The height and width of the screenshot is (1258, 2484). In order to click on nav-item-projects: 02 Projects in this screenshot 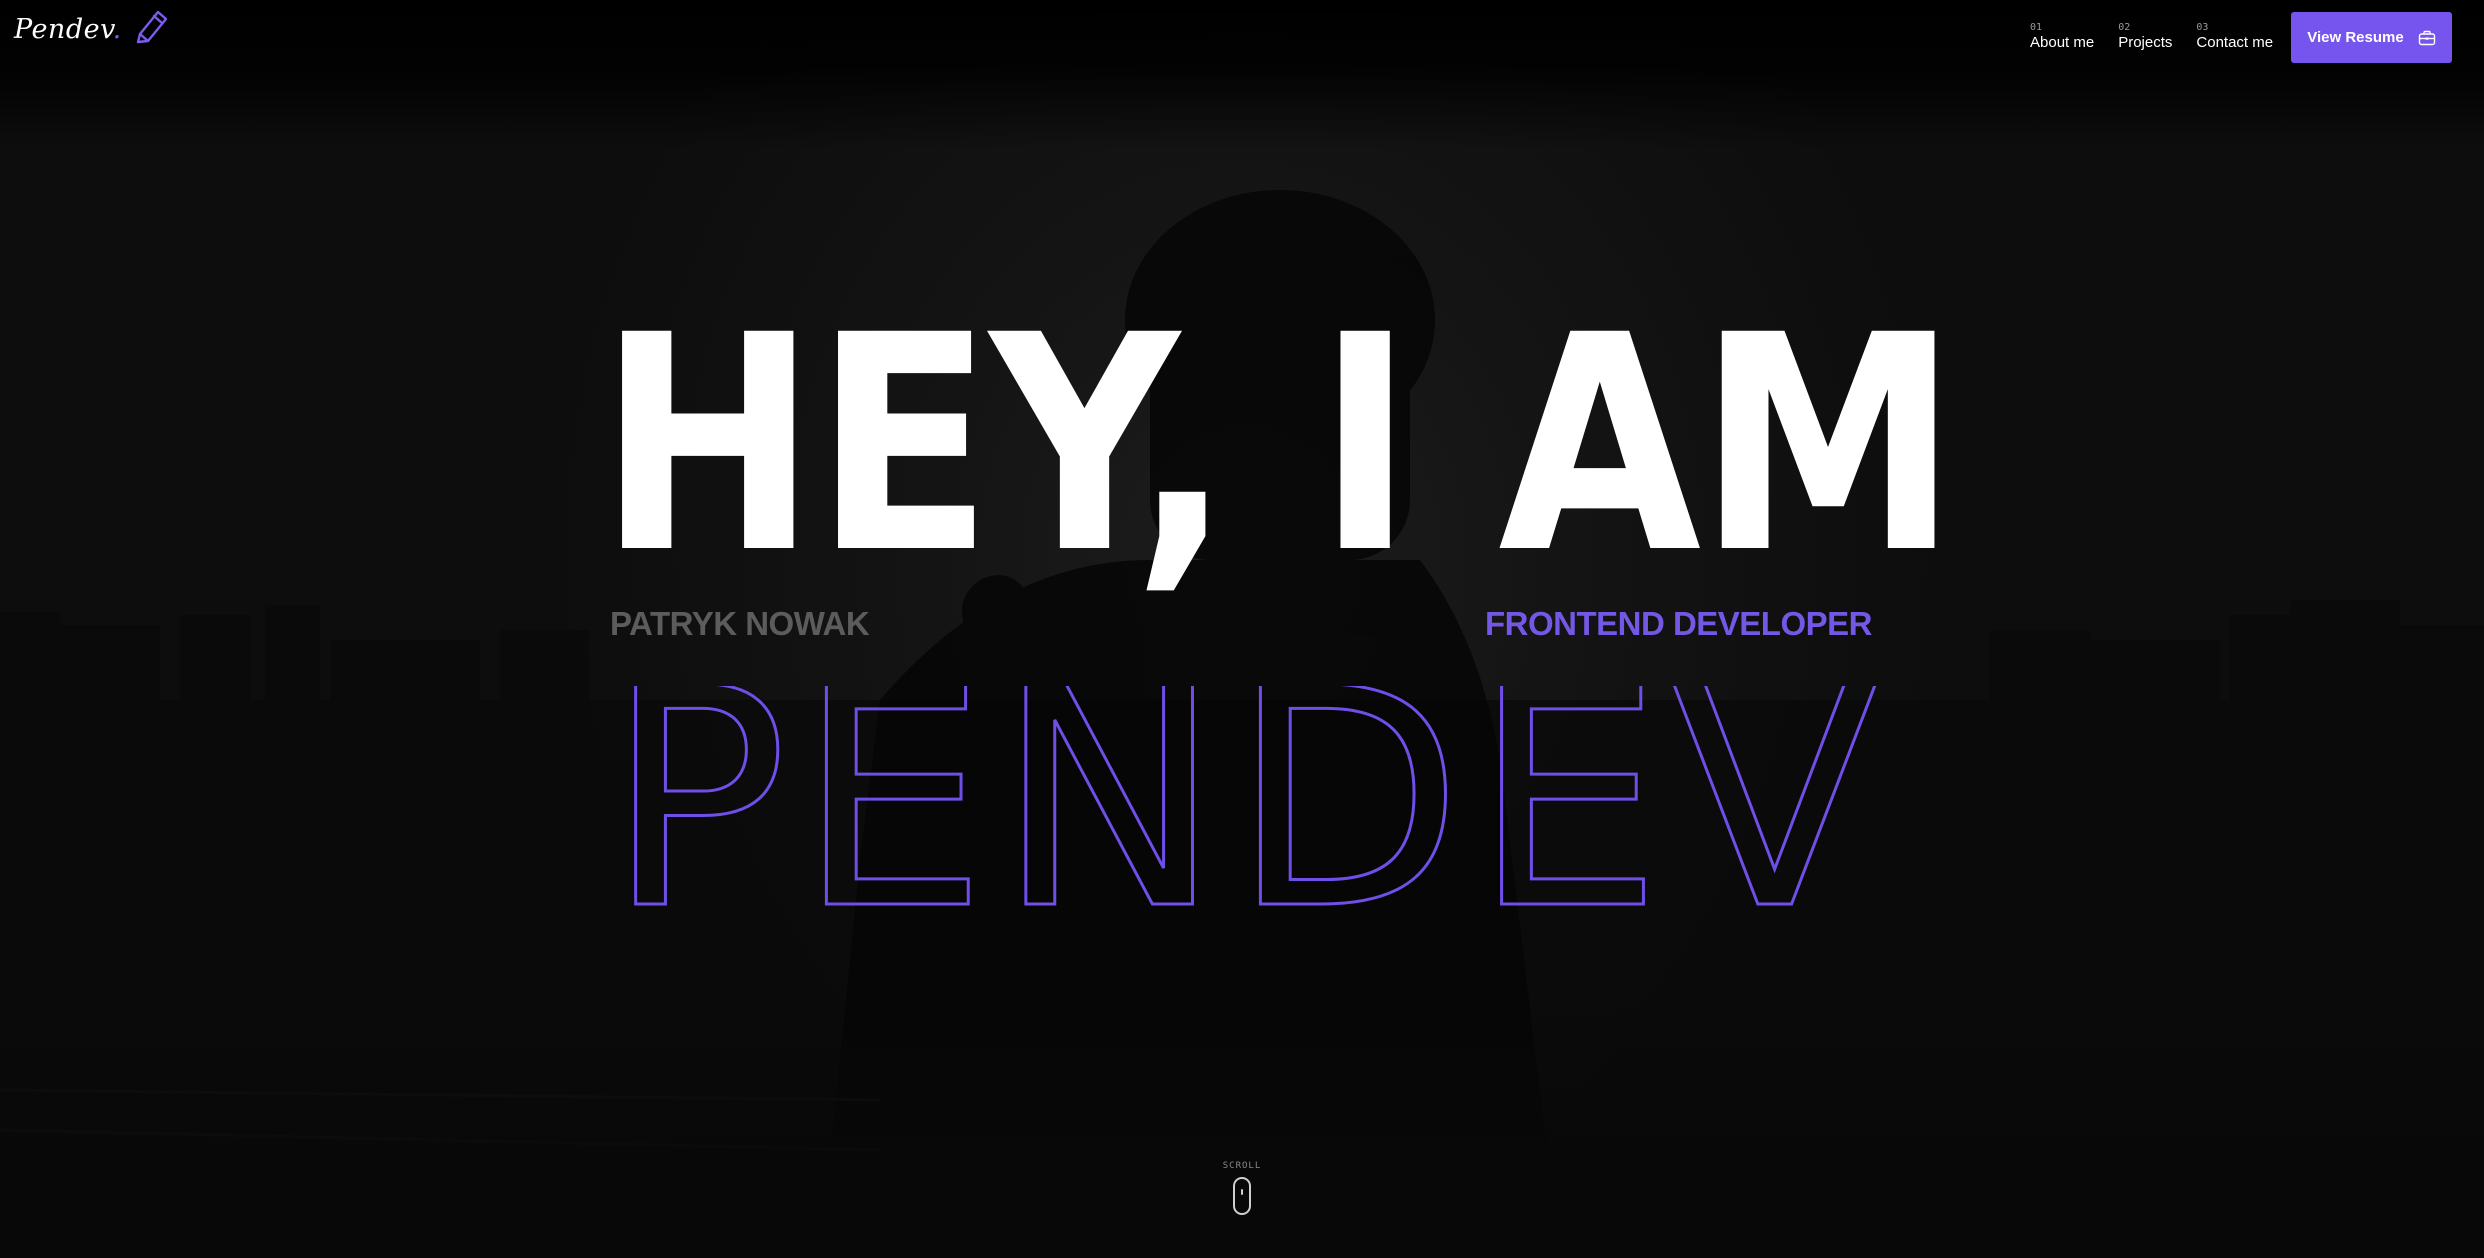, I will do `click(2145, 37)`.